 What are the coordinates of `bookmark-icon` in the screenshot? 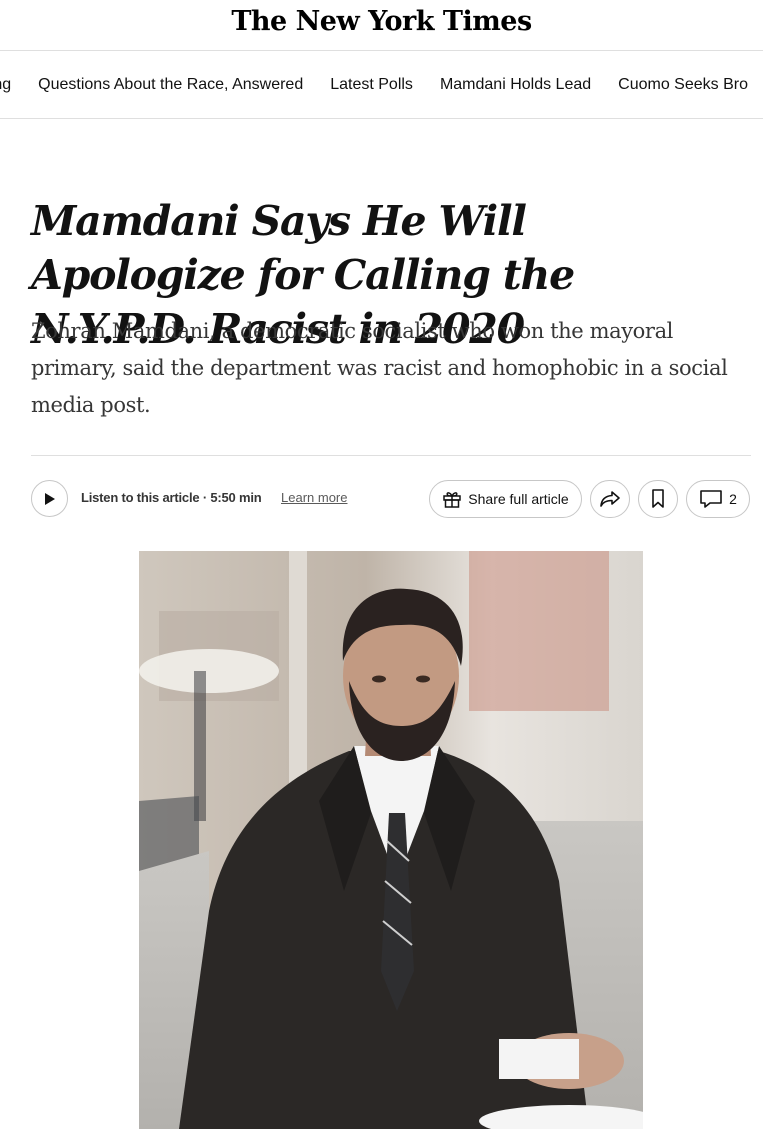 It's located at (658, 498).